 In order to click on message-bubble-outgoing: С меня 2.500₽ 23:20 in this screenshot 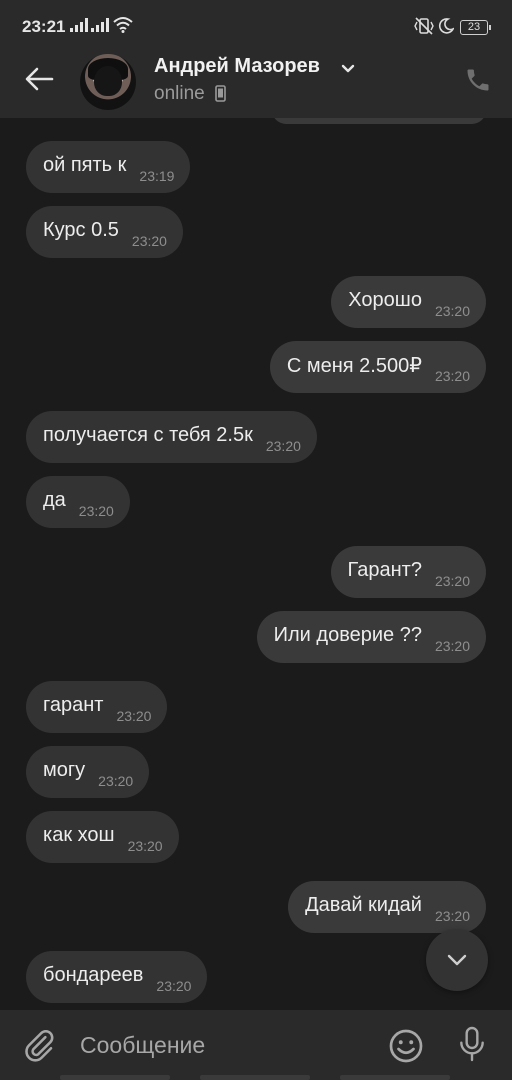, I will do `click(377, 367)`.